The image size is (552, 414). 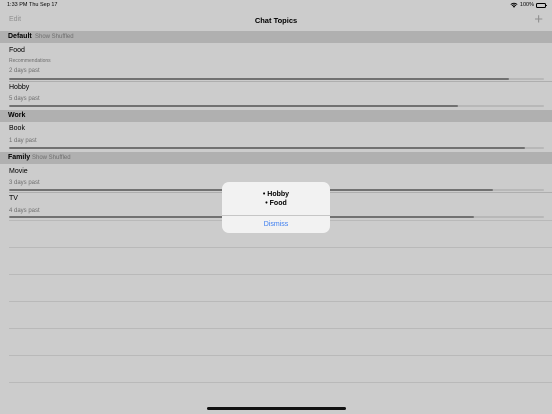 What do you see at coordinates (276, 203) in the screenshot?
I see `alert-item: • Food` at bounding box center [276, 203].